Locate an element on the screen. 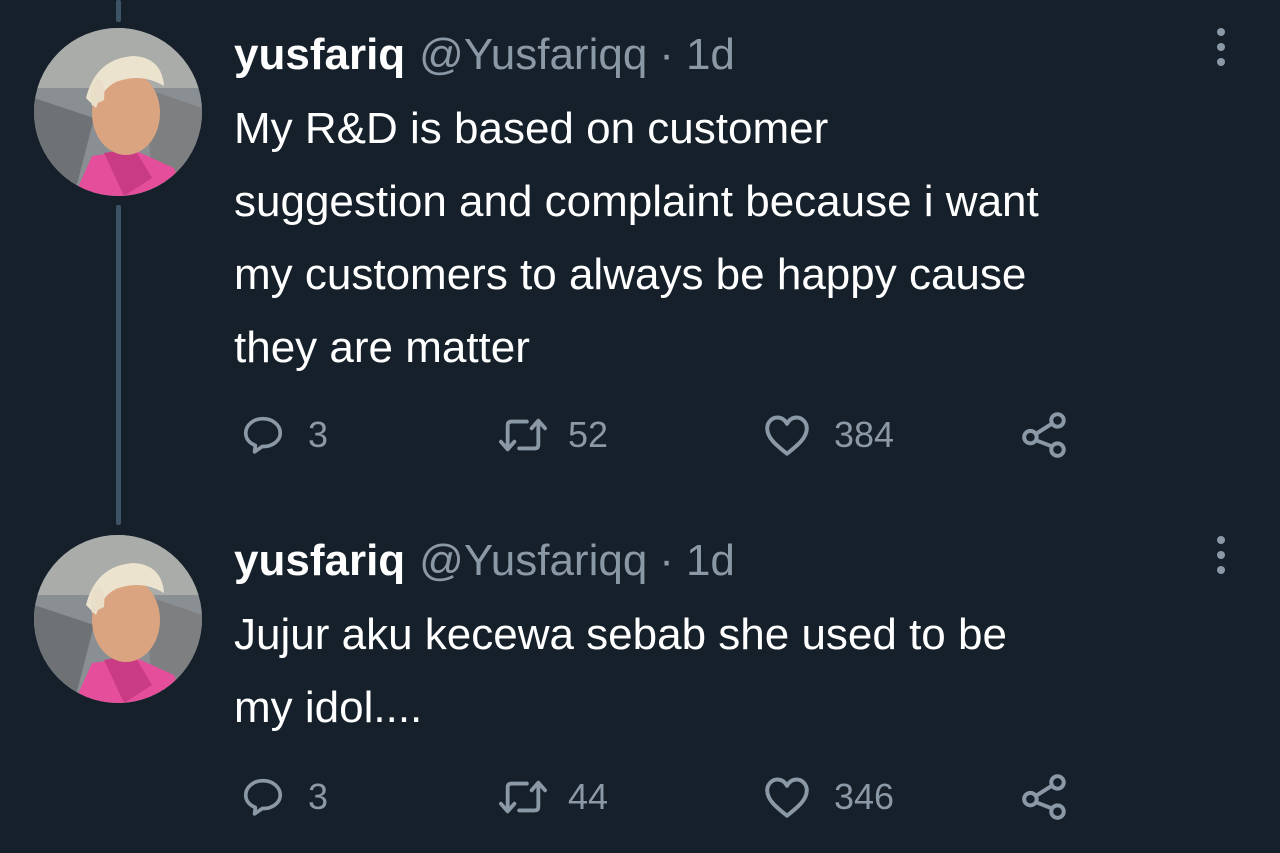  action-bar: 3 52 384 is located at coordinates (660, 435).